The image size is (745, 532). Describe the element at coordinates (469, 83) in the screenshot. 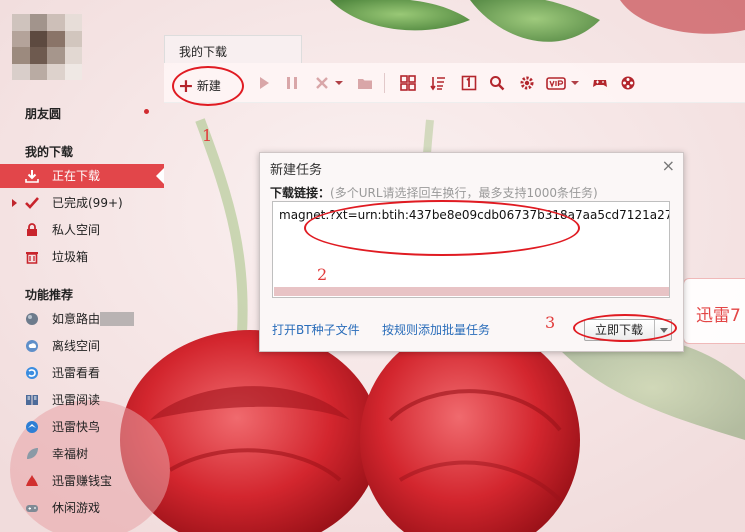

I see `priority-icon` at that location.